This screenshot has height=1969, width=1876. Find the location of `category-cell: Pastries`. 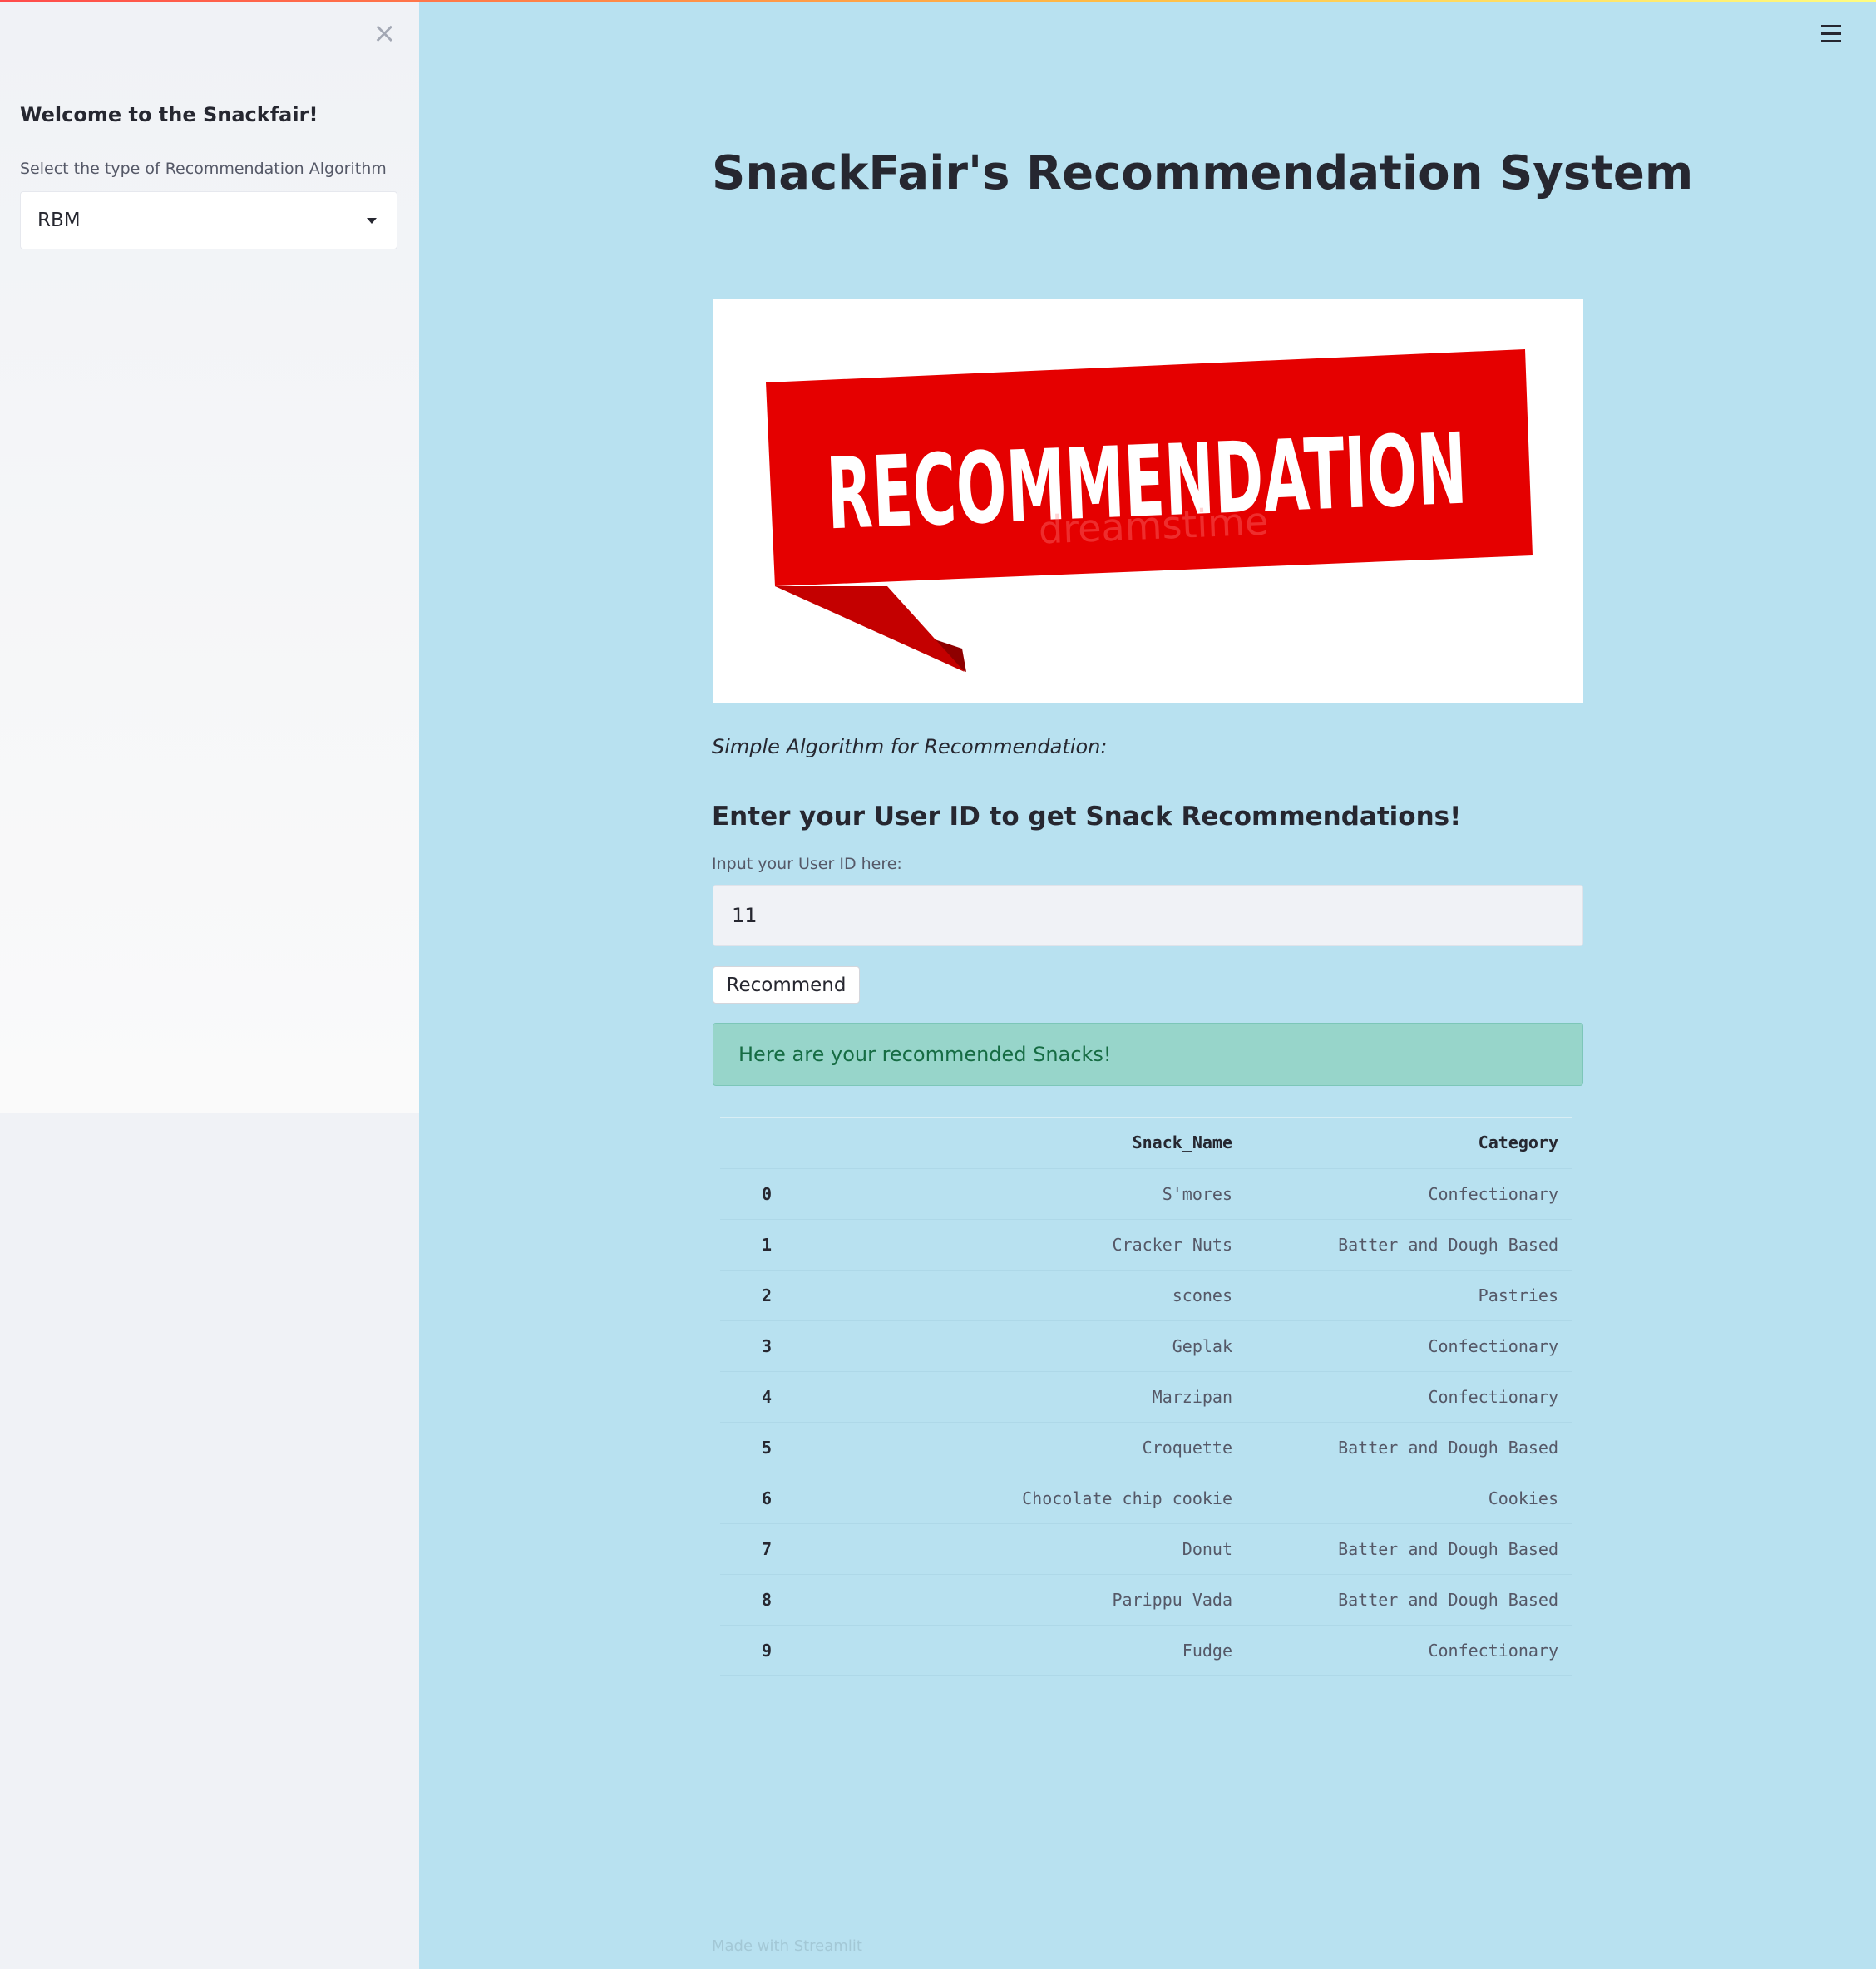

category-cell: Pastries is located at coordinates (1402, 1295).